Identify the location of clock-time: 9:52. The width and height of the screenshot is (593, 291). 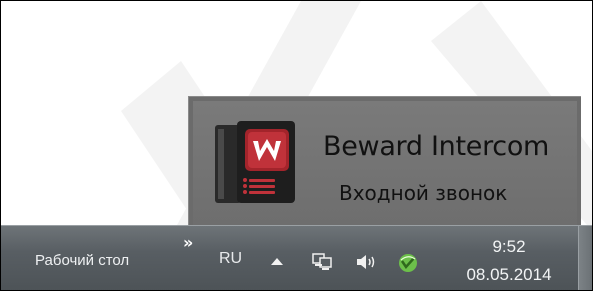
(509, 246).